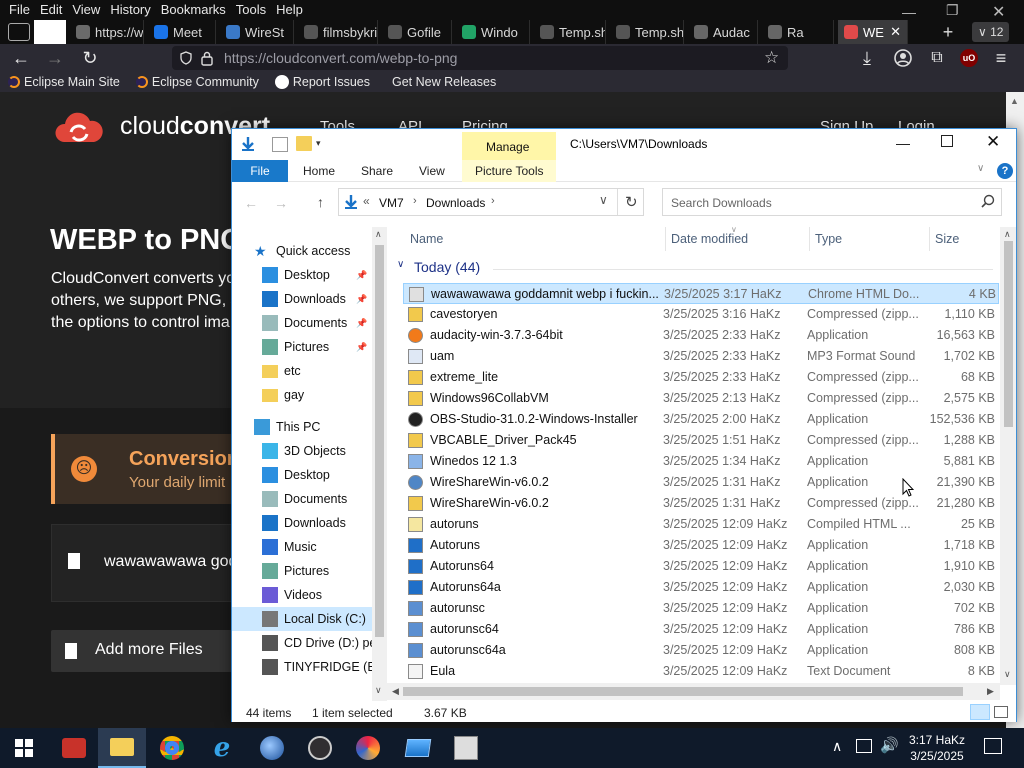  I want to click on menu-edit: Edit, so click(51, 10).